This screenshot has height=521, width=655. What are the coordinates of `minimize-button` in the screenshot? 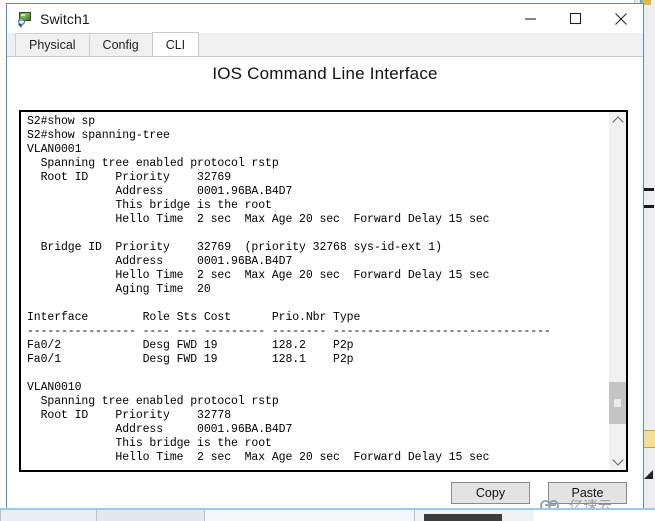 It's located at (530, 18).